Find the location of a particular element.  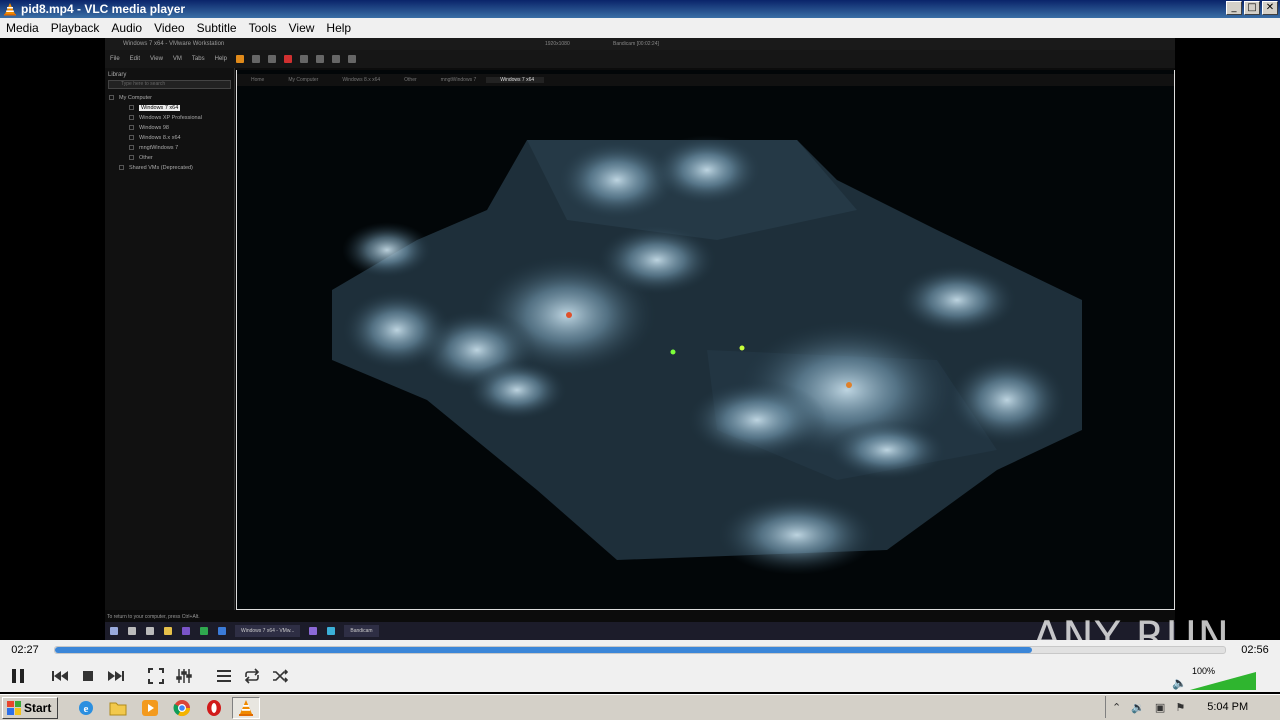

start-button: Start is located at coordinates (30, 707).